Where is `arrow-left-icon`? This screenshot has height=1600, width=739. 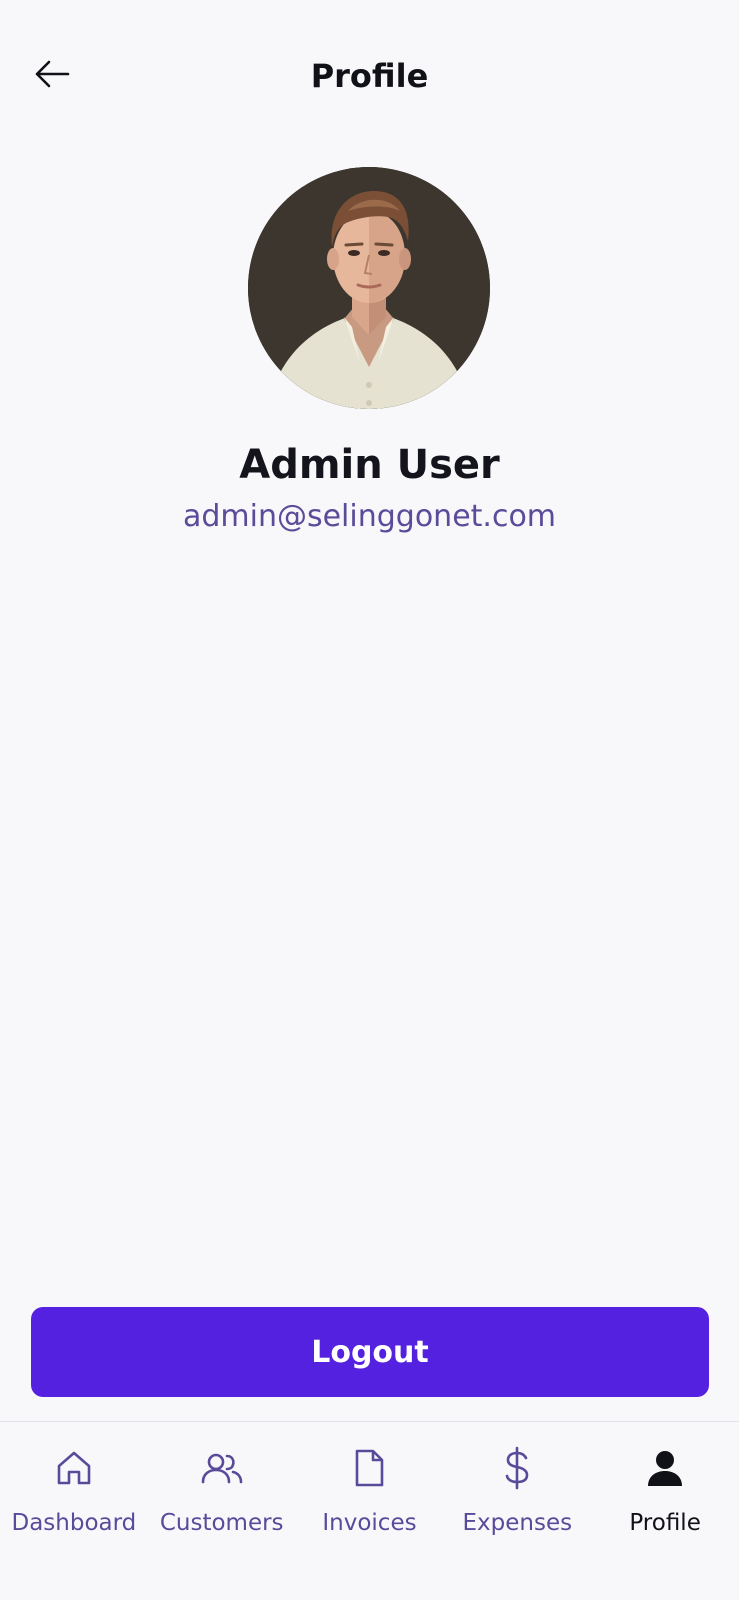 arrow-left-icon is located at coordinates (52, 76).